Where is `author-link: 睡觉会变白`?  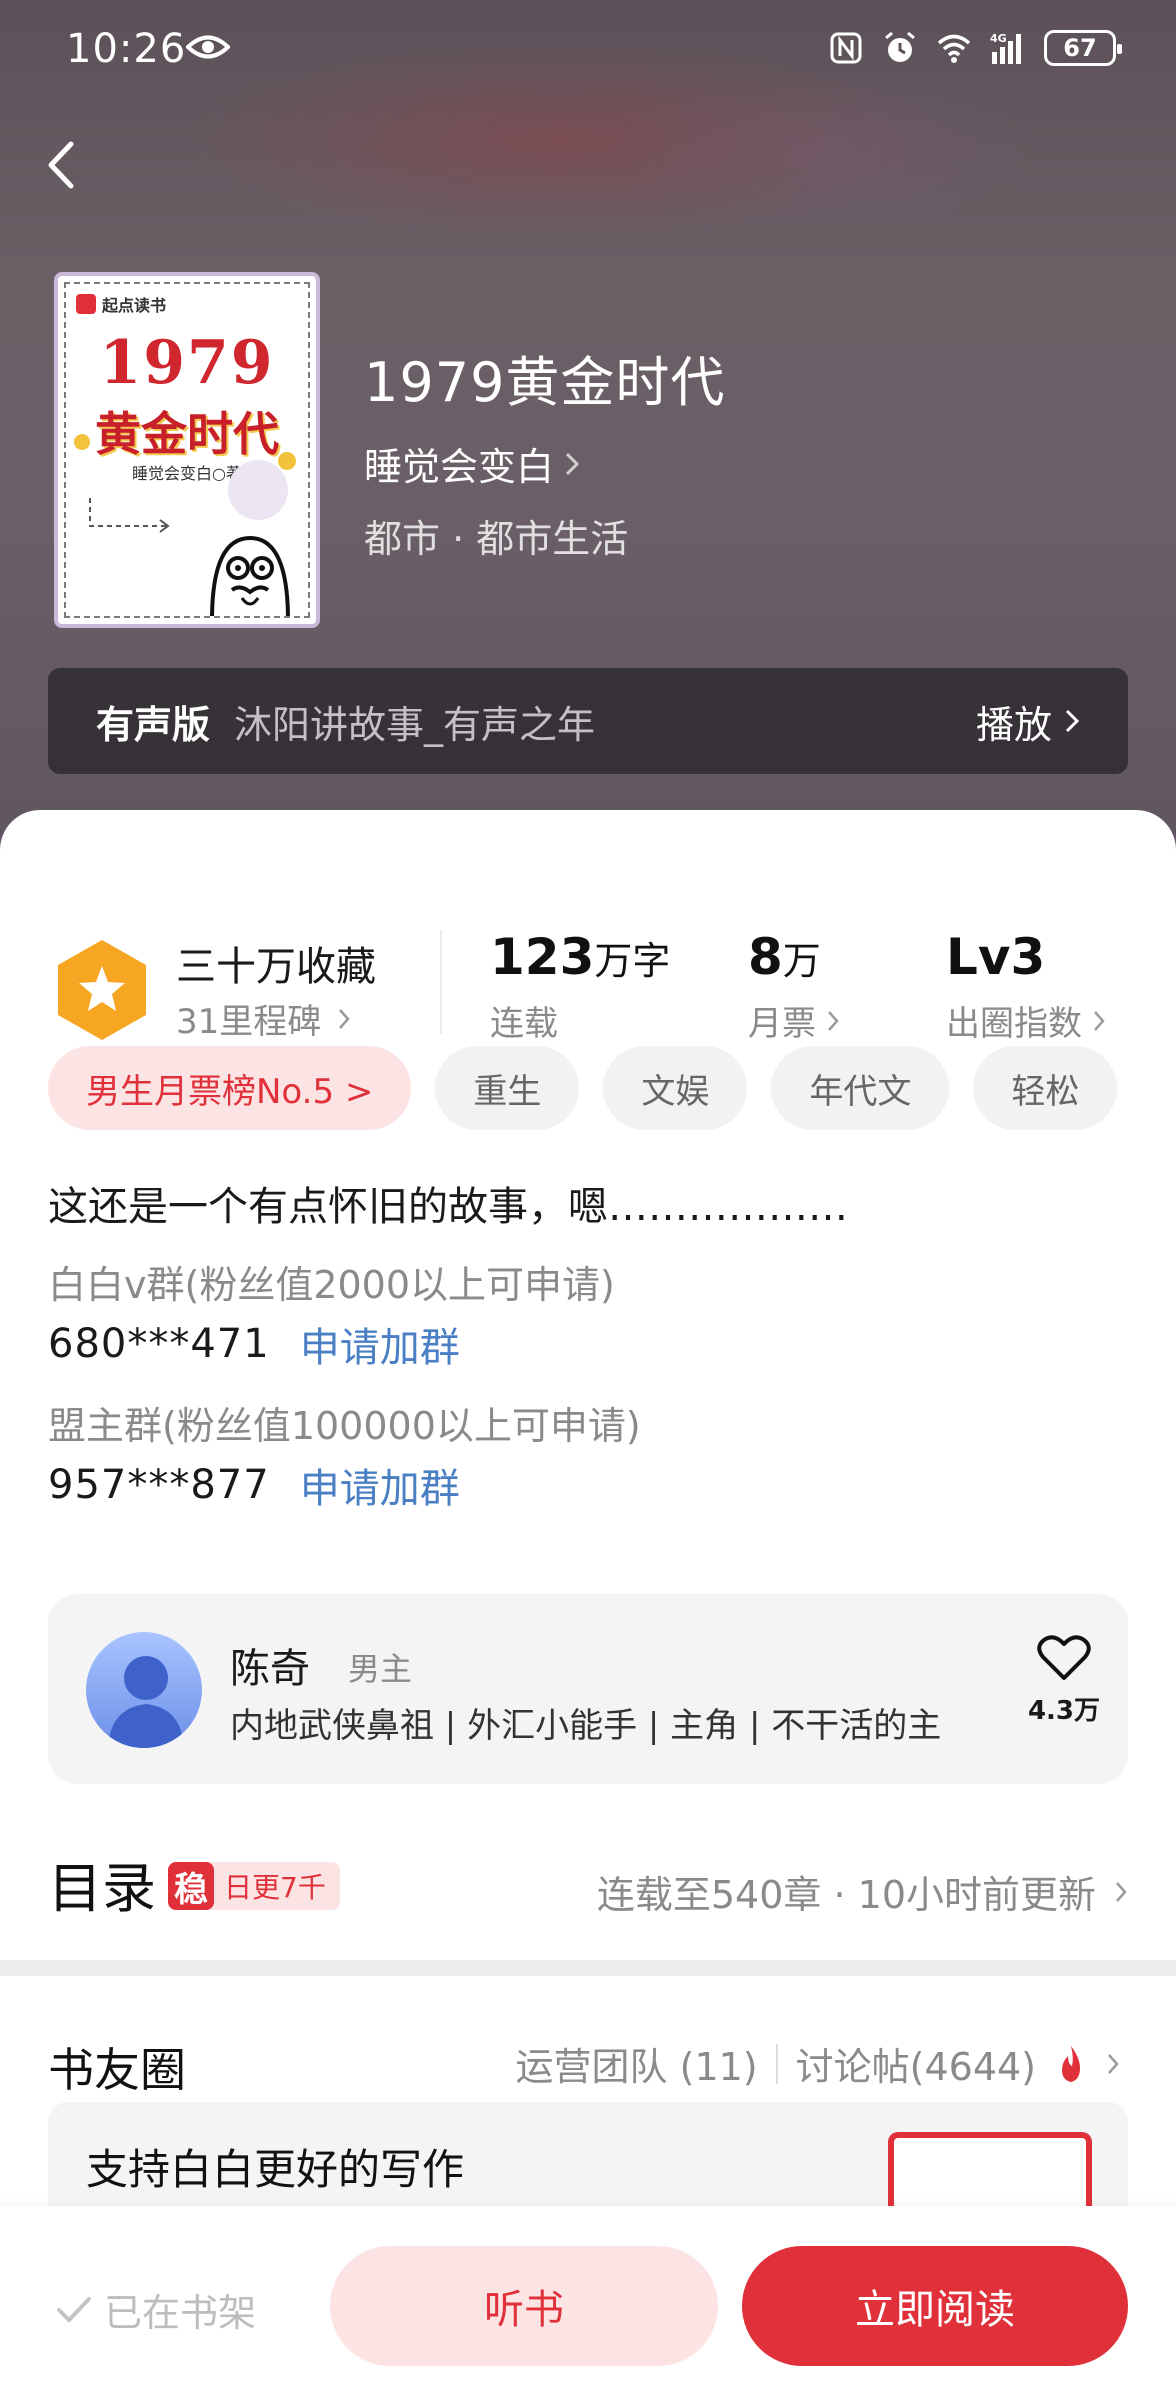
author-link: 睡觉会变白 is located at coordinates (472, 463).